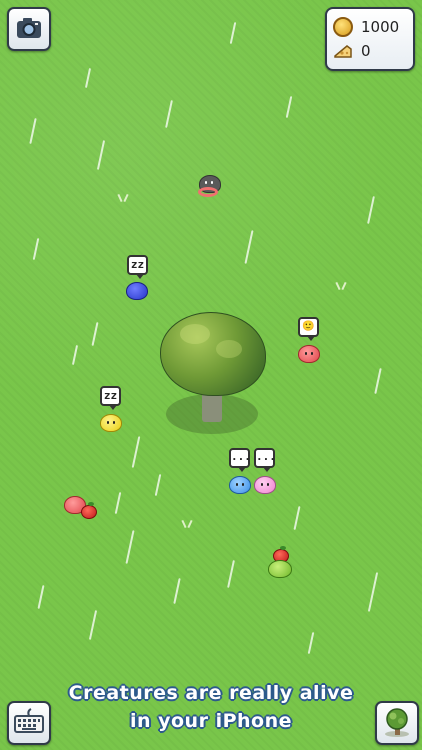 This screenshot has width=422, height=750. I want to click on red-creature, so click(309, 354).